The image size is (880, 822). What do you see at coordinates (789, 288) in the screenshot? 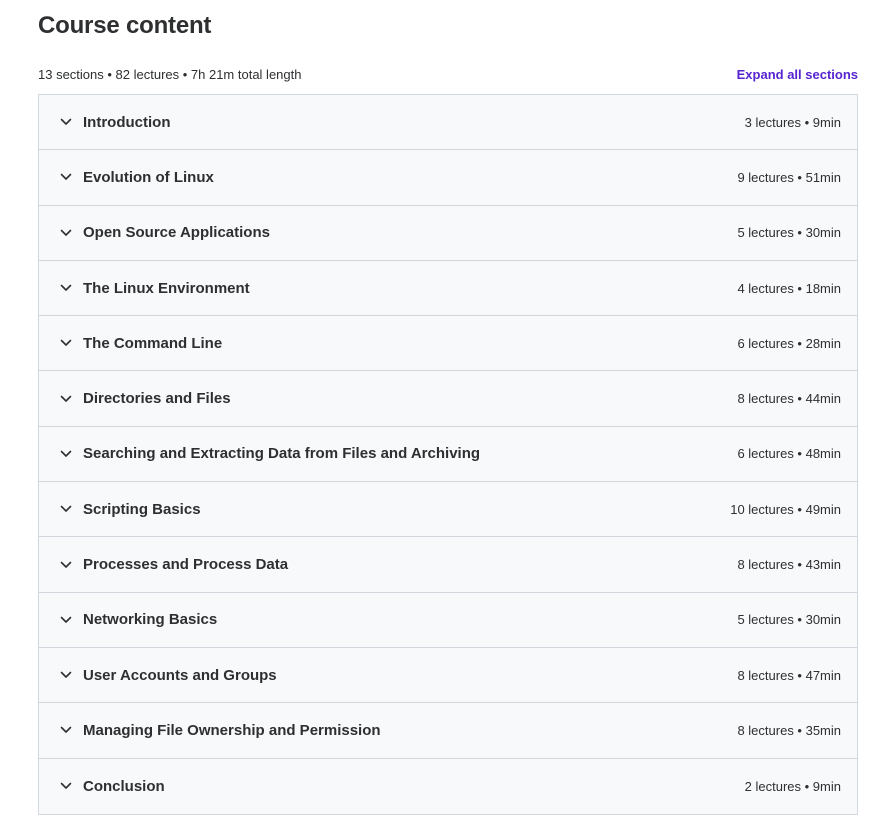
I see `section-meta: 4 lectures • 18min` at bounding box center [789, 288].